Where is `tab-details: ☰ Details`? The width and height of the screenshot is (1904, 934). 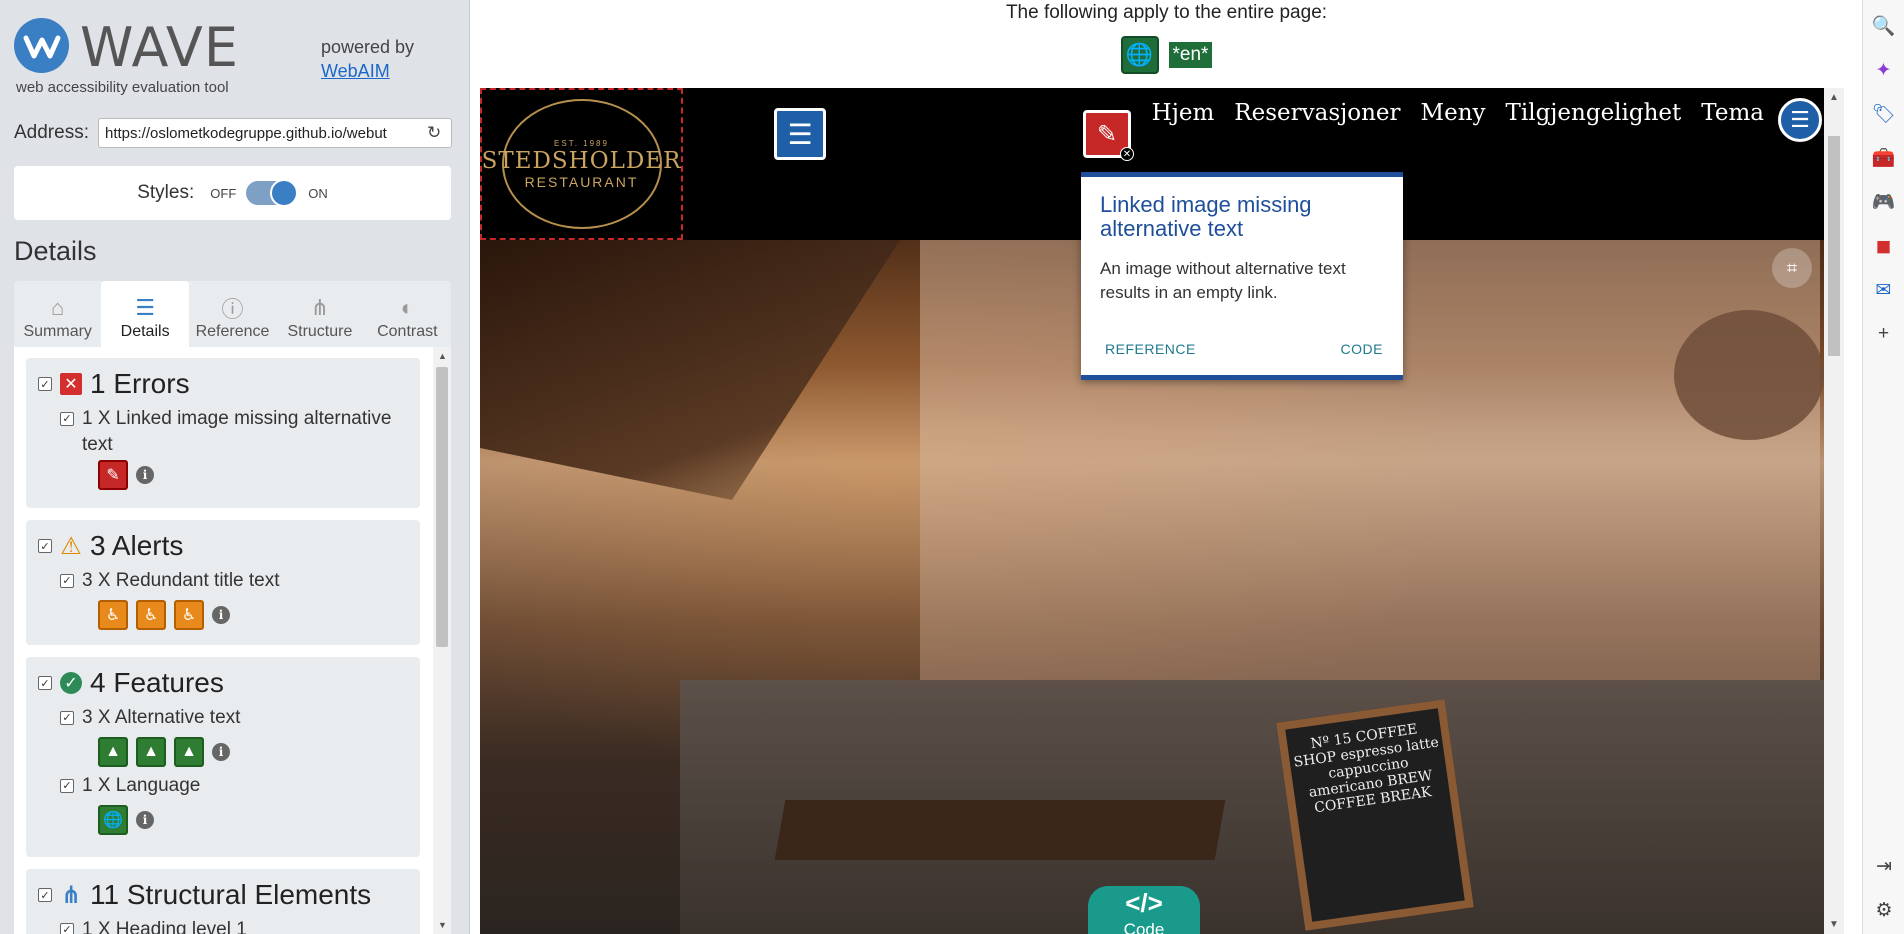 tab-details: ☰ Details is located at coordinates (145, 314).